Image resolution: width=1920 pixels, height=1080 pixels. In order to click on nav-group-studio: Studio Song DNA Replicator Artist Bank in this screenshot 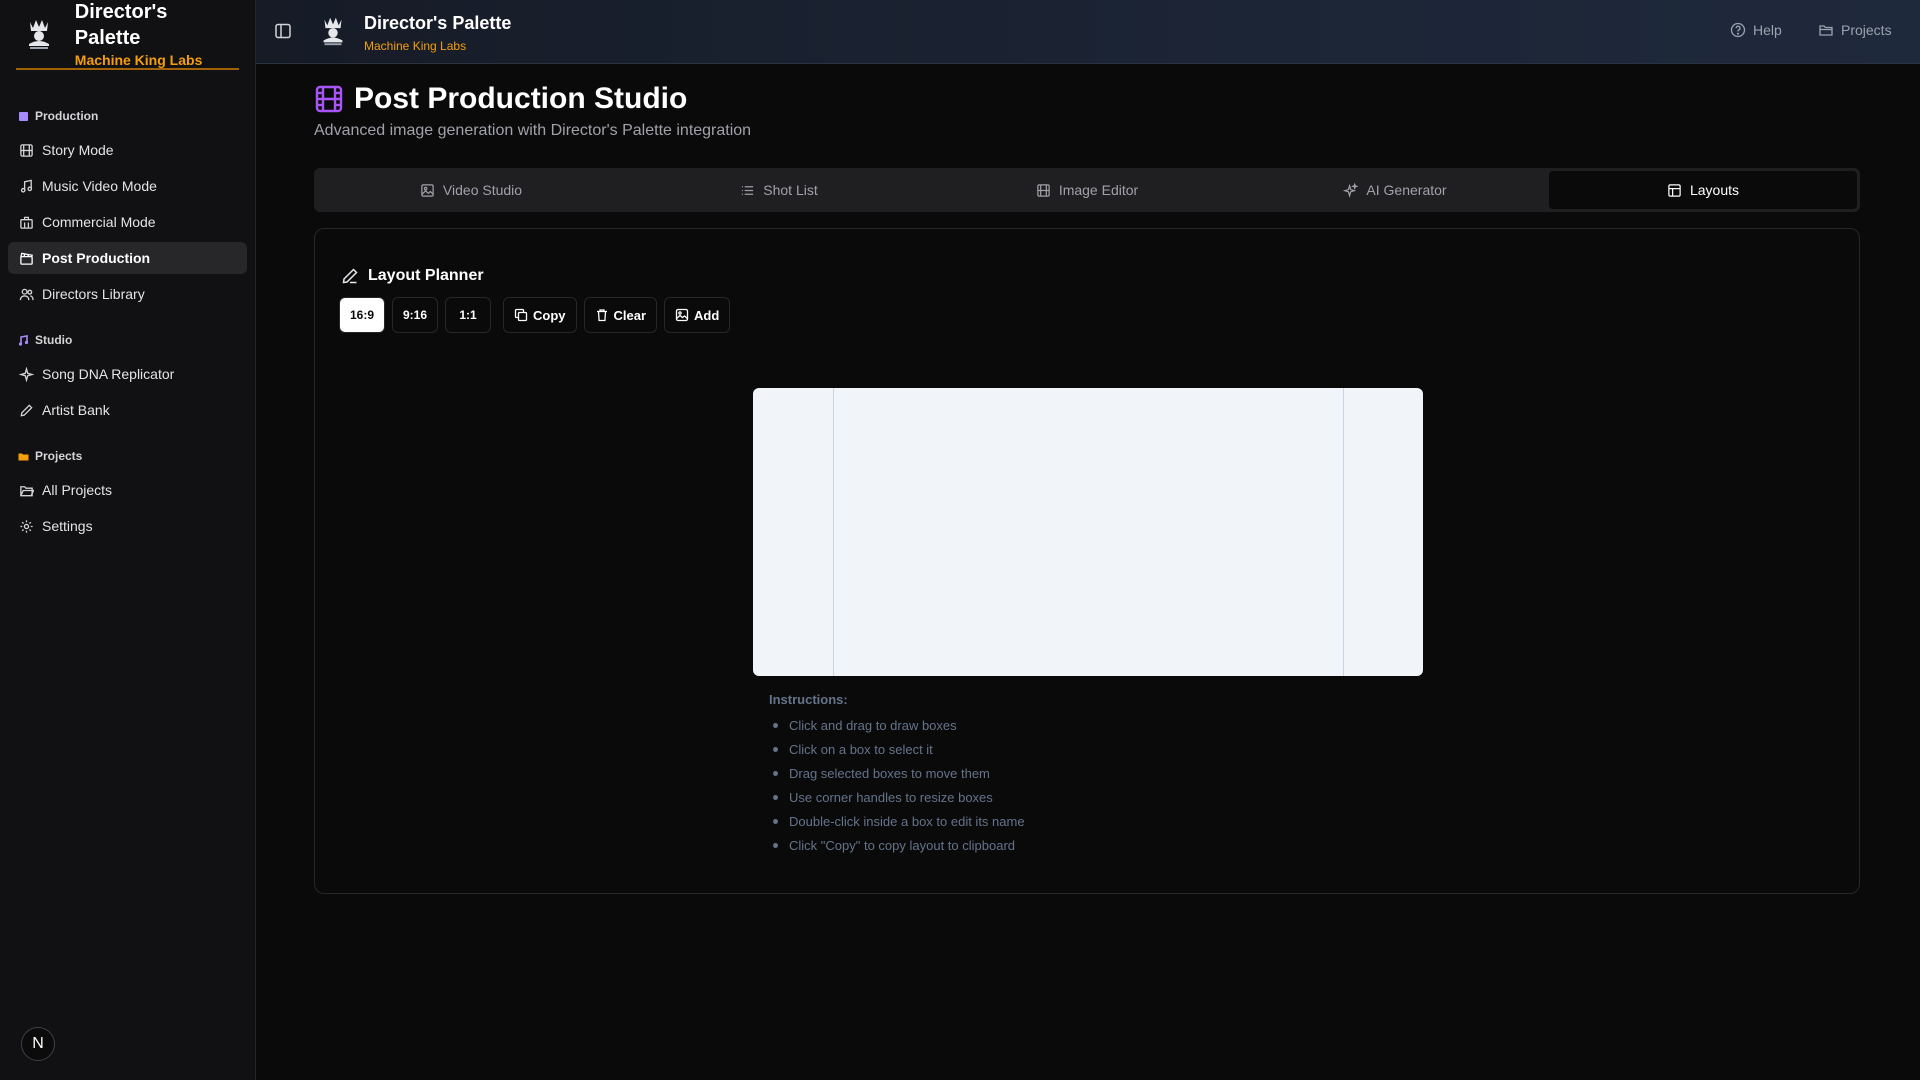, I will do `click(127, 378)`.